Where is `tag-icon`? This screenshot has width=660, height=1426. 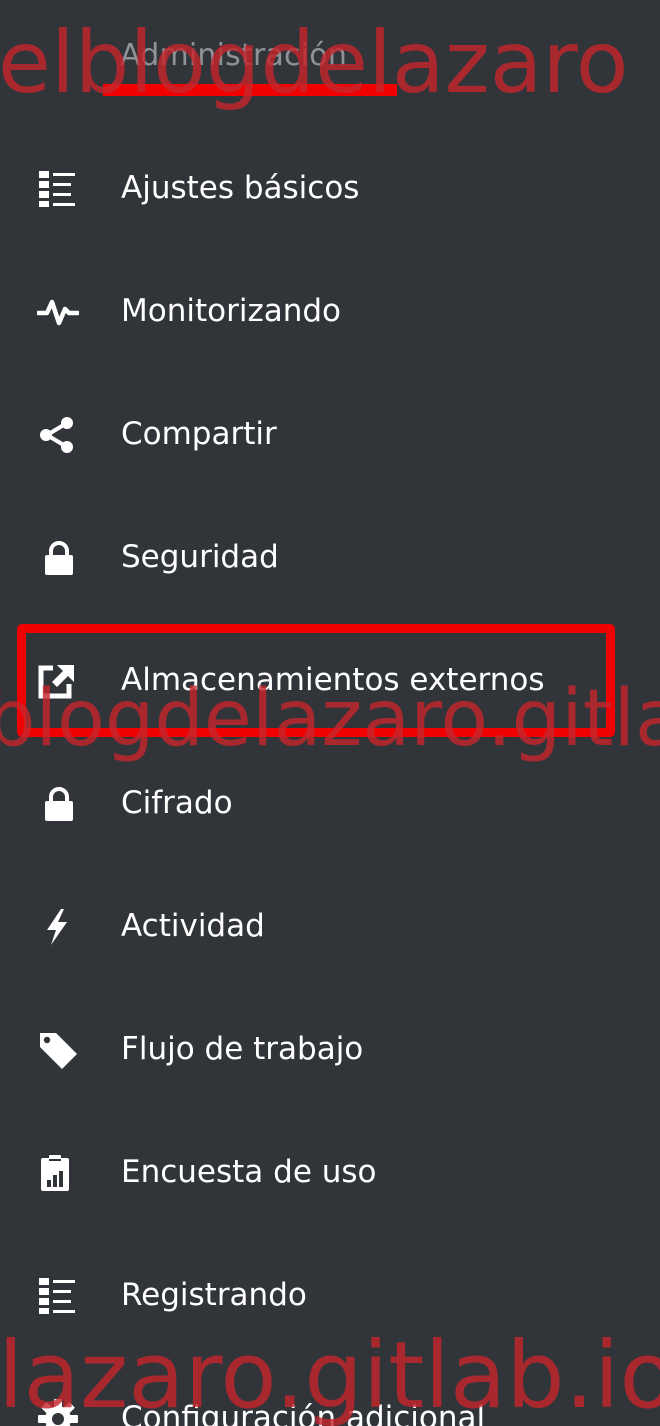 tag-icon is located at coordinates (59, 1050).